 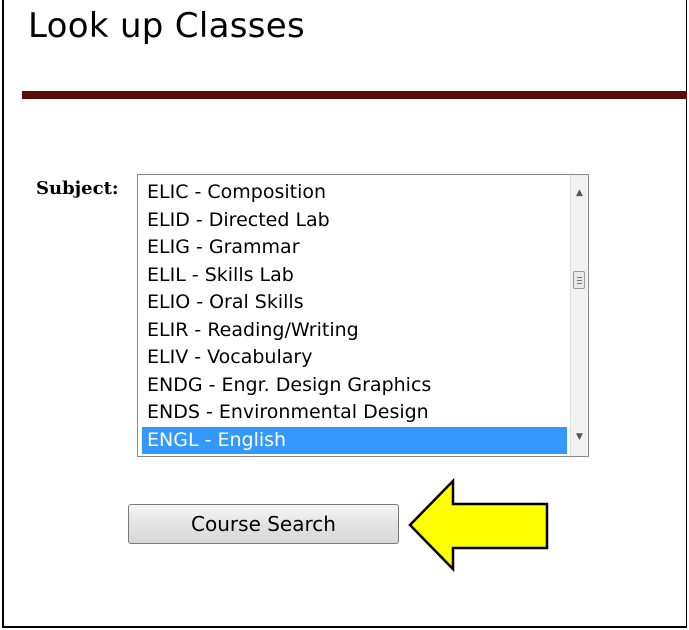 I want to click on subject-option: ENGL - English, so click(x=354, y=440).